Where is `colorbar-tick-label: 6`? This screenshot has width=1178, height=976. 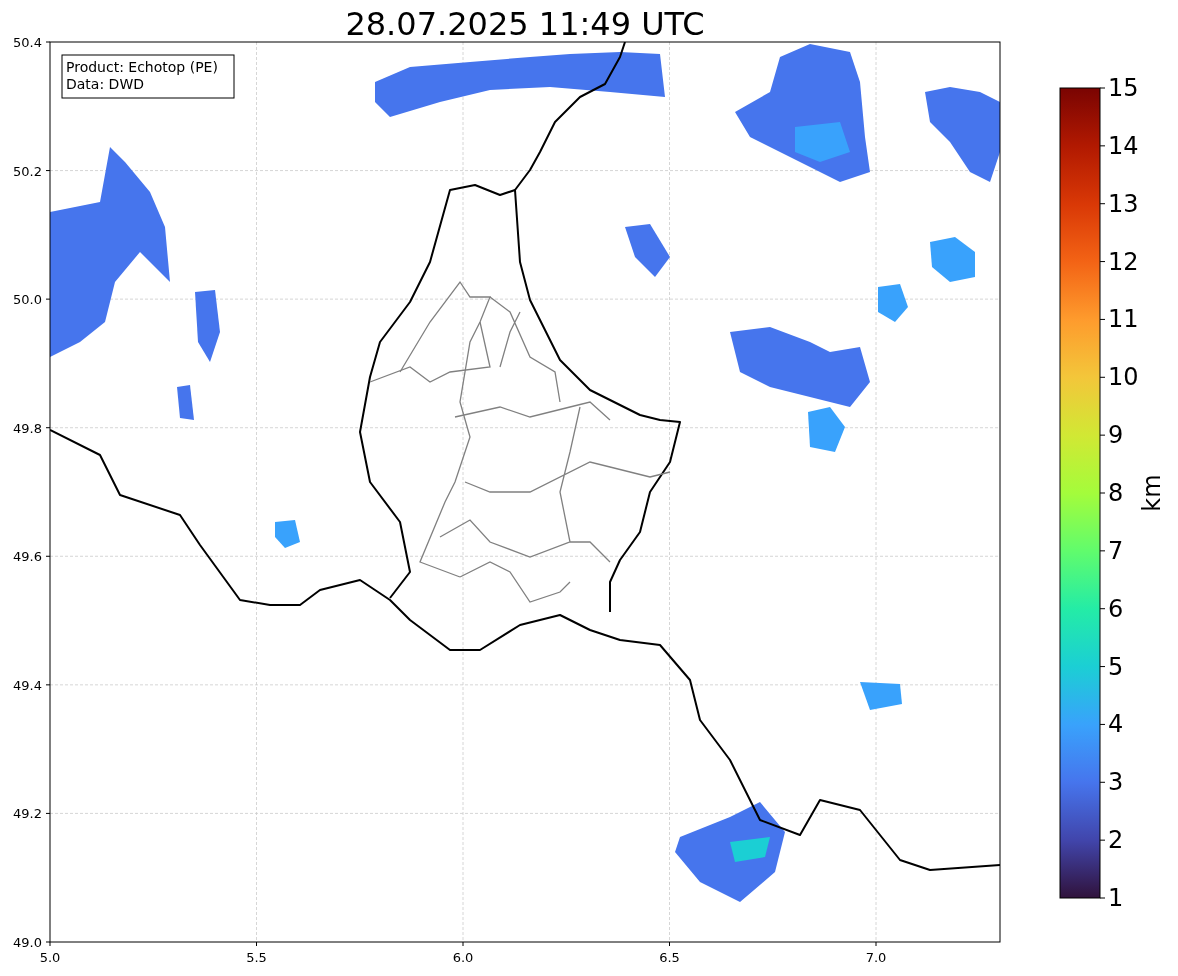 colorbar-tick-label: 6 is located at coordinates (1116, 608).